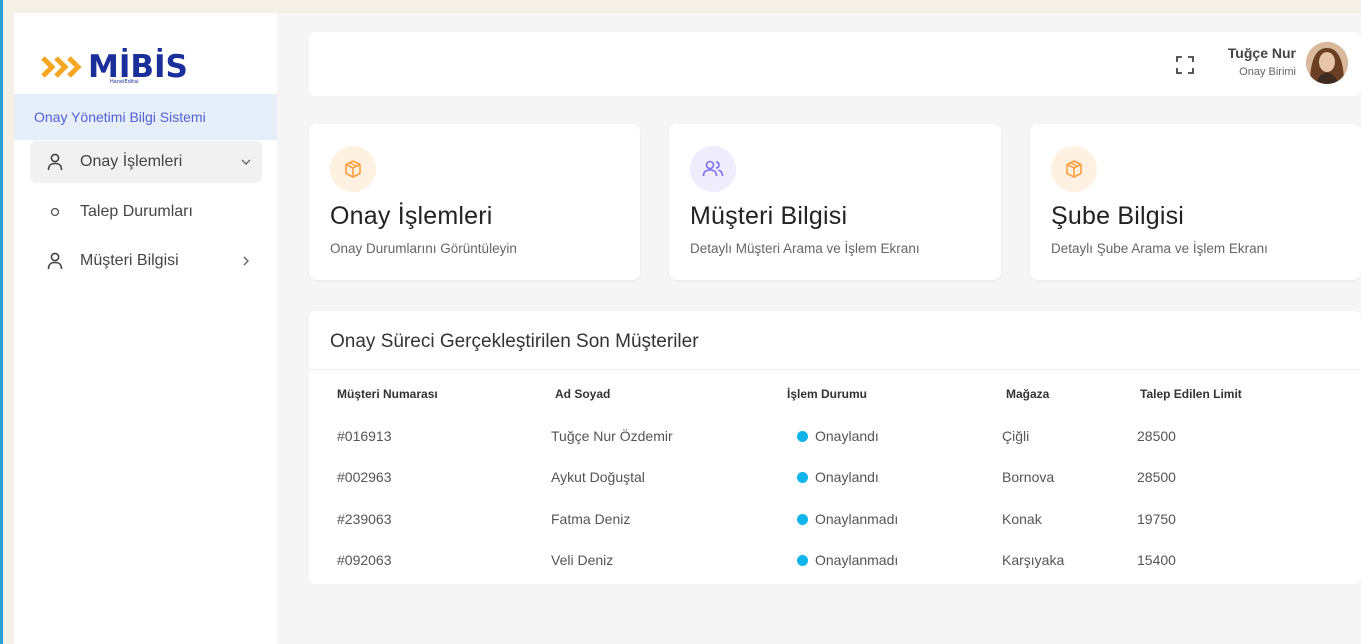  What do you see at coordinates (1156, 519) in the screenshot?
I see `requested-limit: 19750` at bounding box center [1156, 519].